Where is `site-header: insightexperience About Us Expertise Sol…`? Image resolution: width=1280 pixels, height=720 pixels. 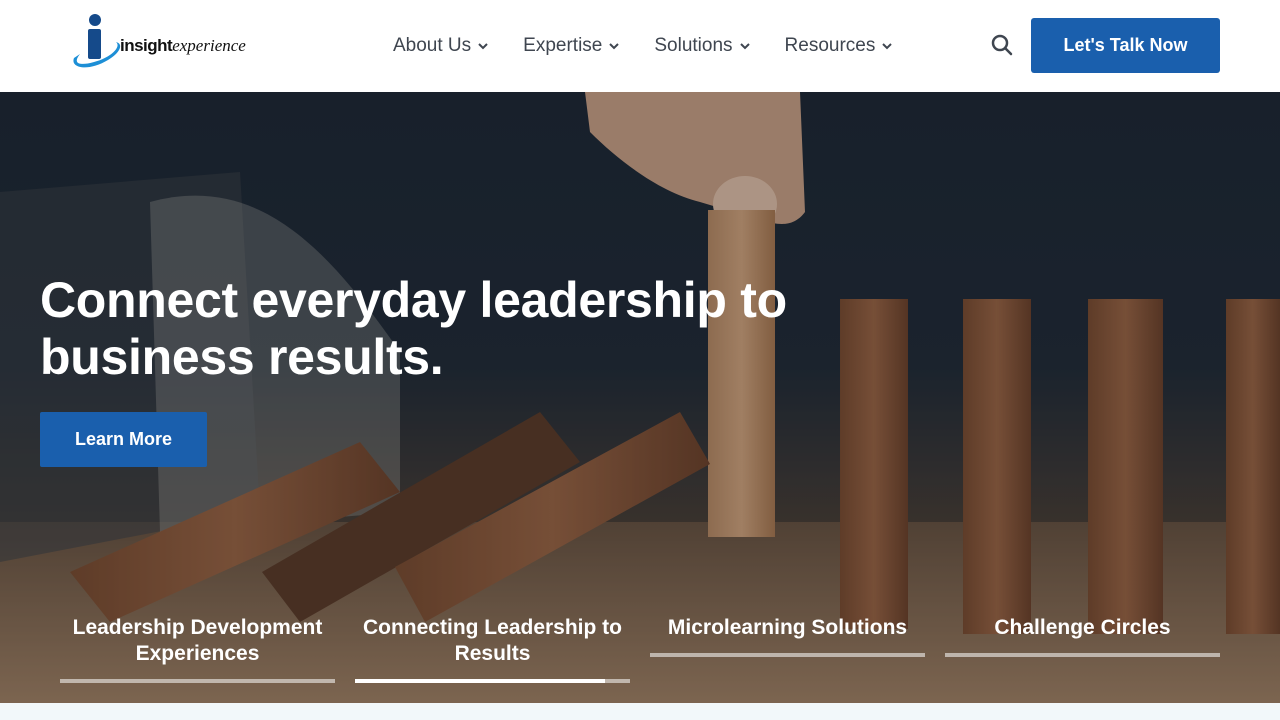 site-header: insightexperience About Us Expertise Sol… is located at coordinates (640, 46).